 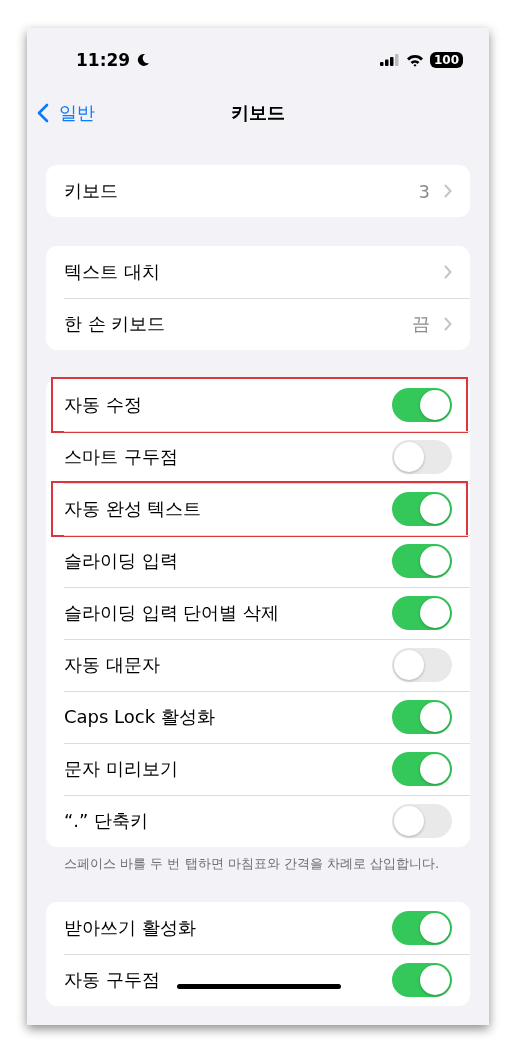 What do you see at coordinates (258, 717) in the screenshot?
I see `settings-row: Caps Lock 활성화` at bounding box center [258, 717].